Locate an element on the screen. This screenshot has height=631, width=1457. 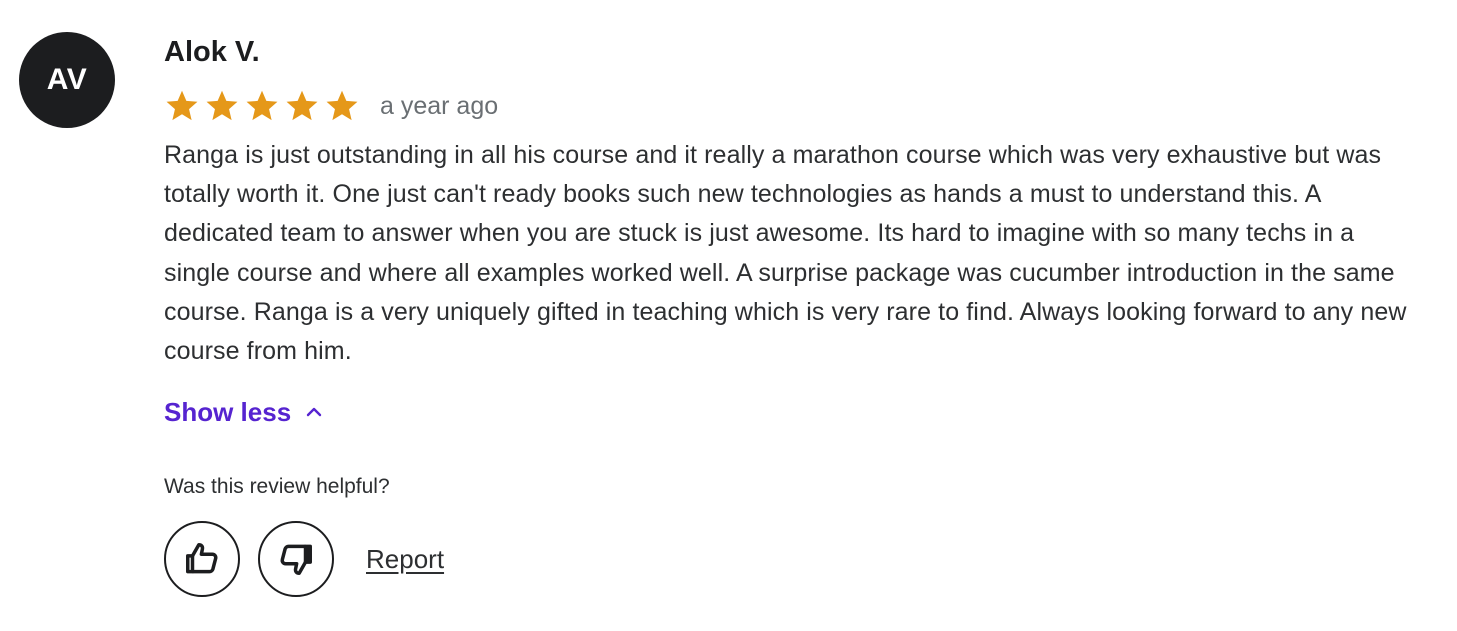
show-less-label: Show less is located at coordinates (228, 411).